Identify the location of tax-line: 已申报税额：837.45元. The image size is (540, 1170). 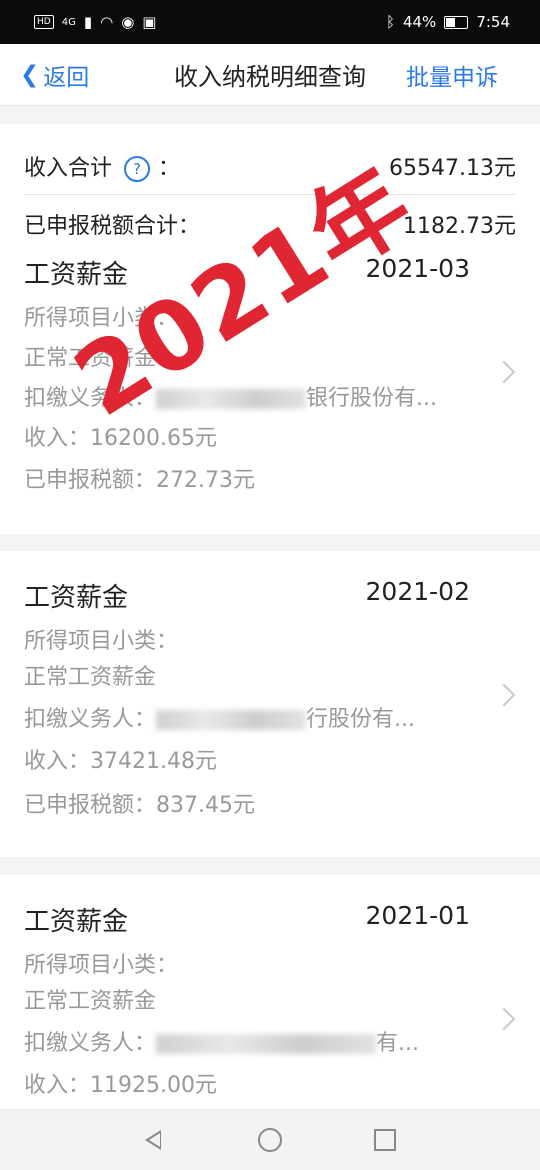
(139, 805).